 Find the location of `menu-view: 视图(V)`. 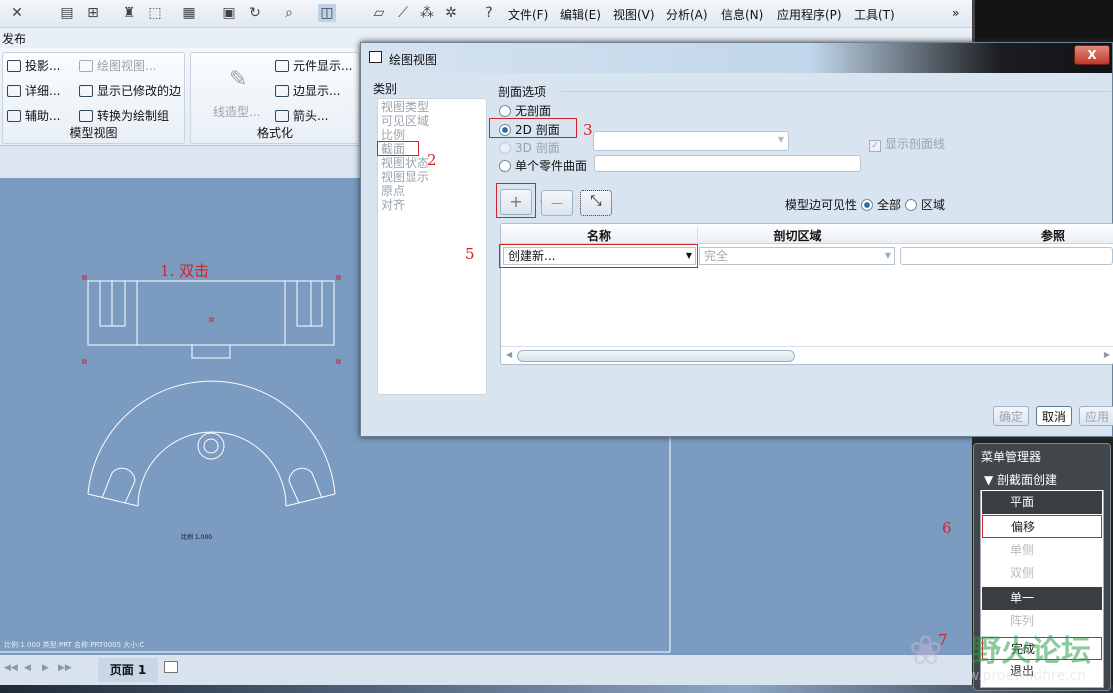

menu-view: 视图(V) is located at coordinates (634, 14).